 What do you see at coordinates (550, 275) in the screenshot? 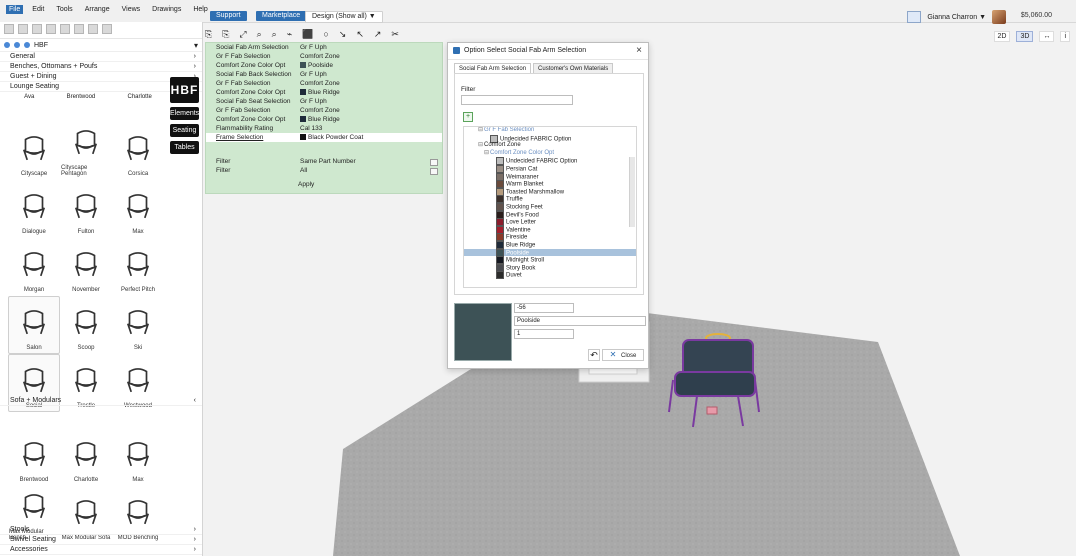
I see `tree-item: Duvet` at bounding box center [550, 275].